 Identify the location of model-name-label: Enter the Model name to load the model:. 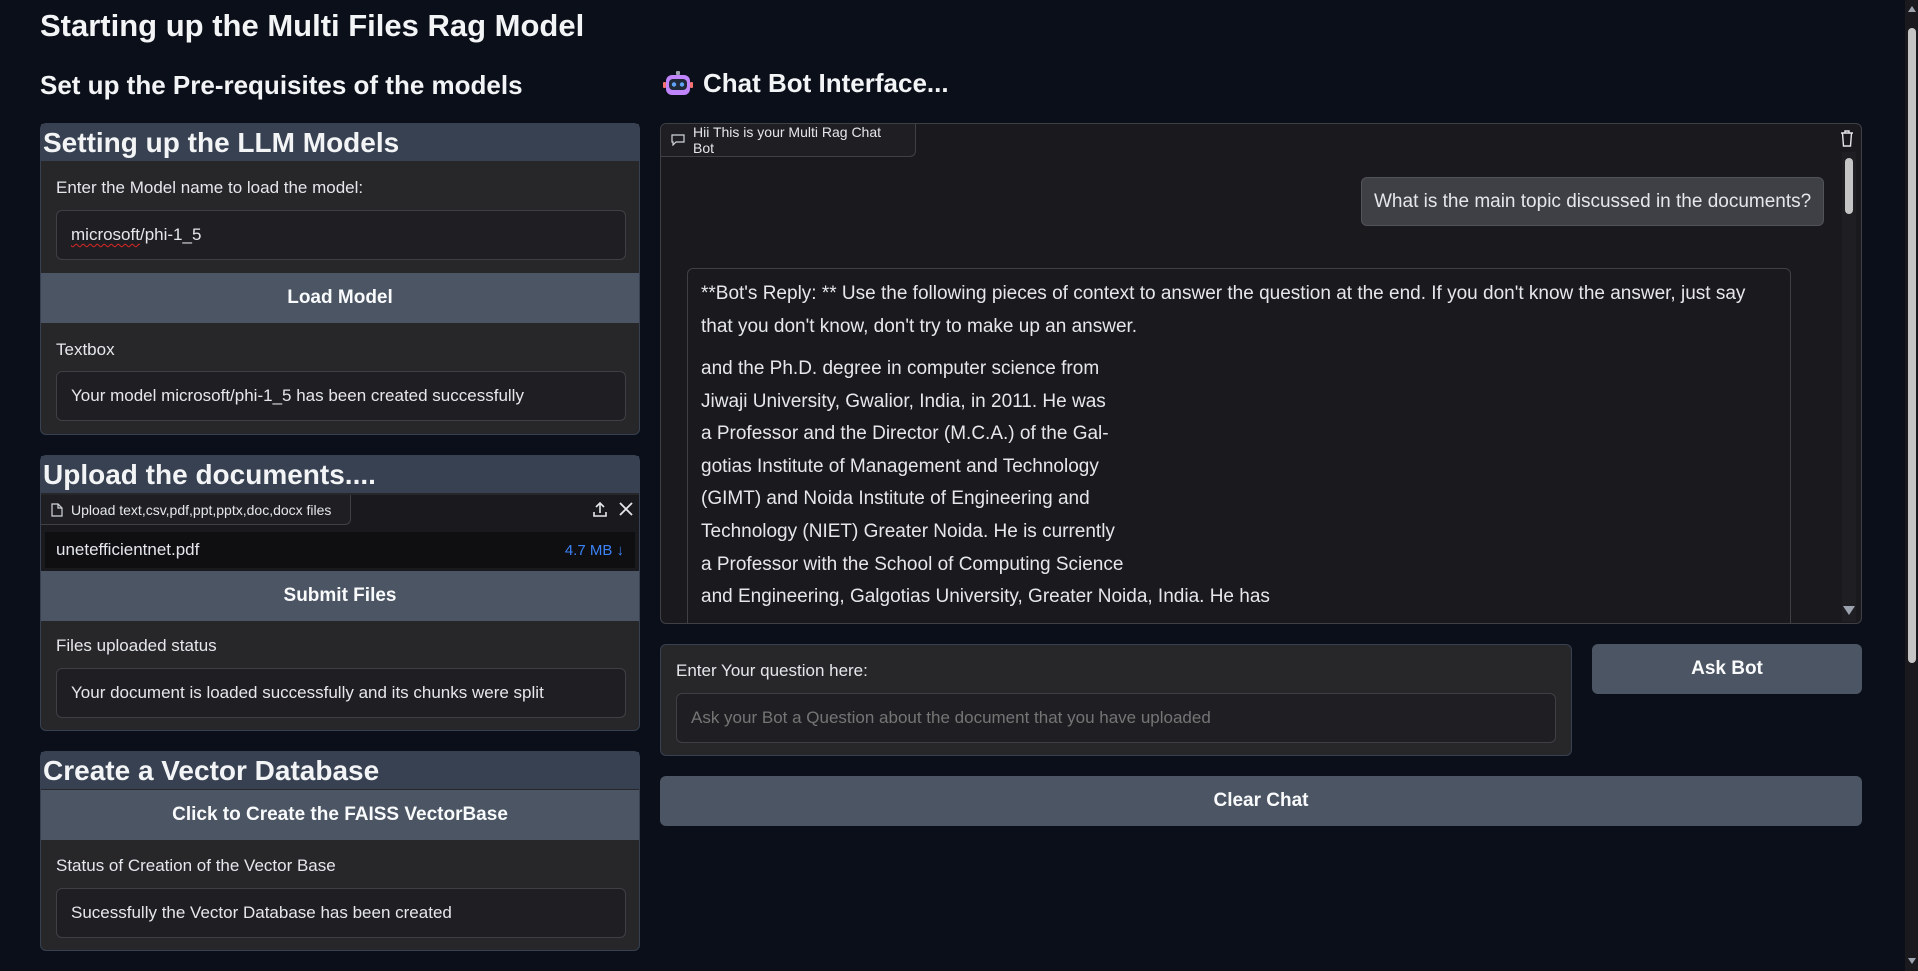
(210, 187).